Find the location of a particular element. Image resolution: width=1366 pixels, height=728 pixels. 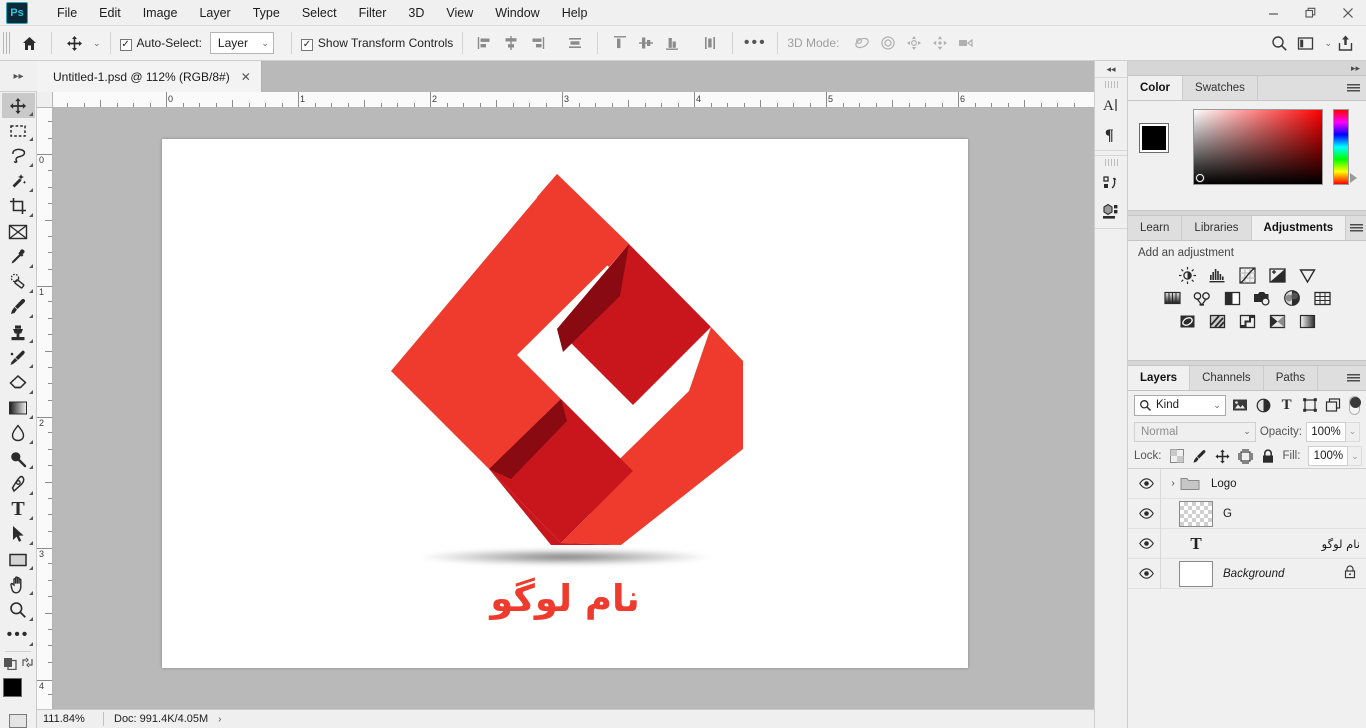

restore-button is located at coordinates (1310, 13).